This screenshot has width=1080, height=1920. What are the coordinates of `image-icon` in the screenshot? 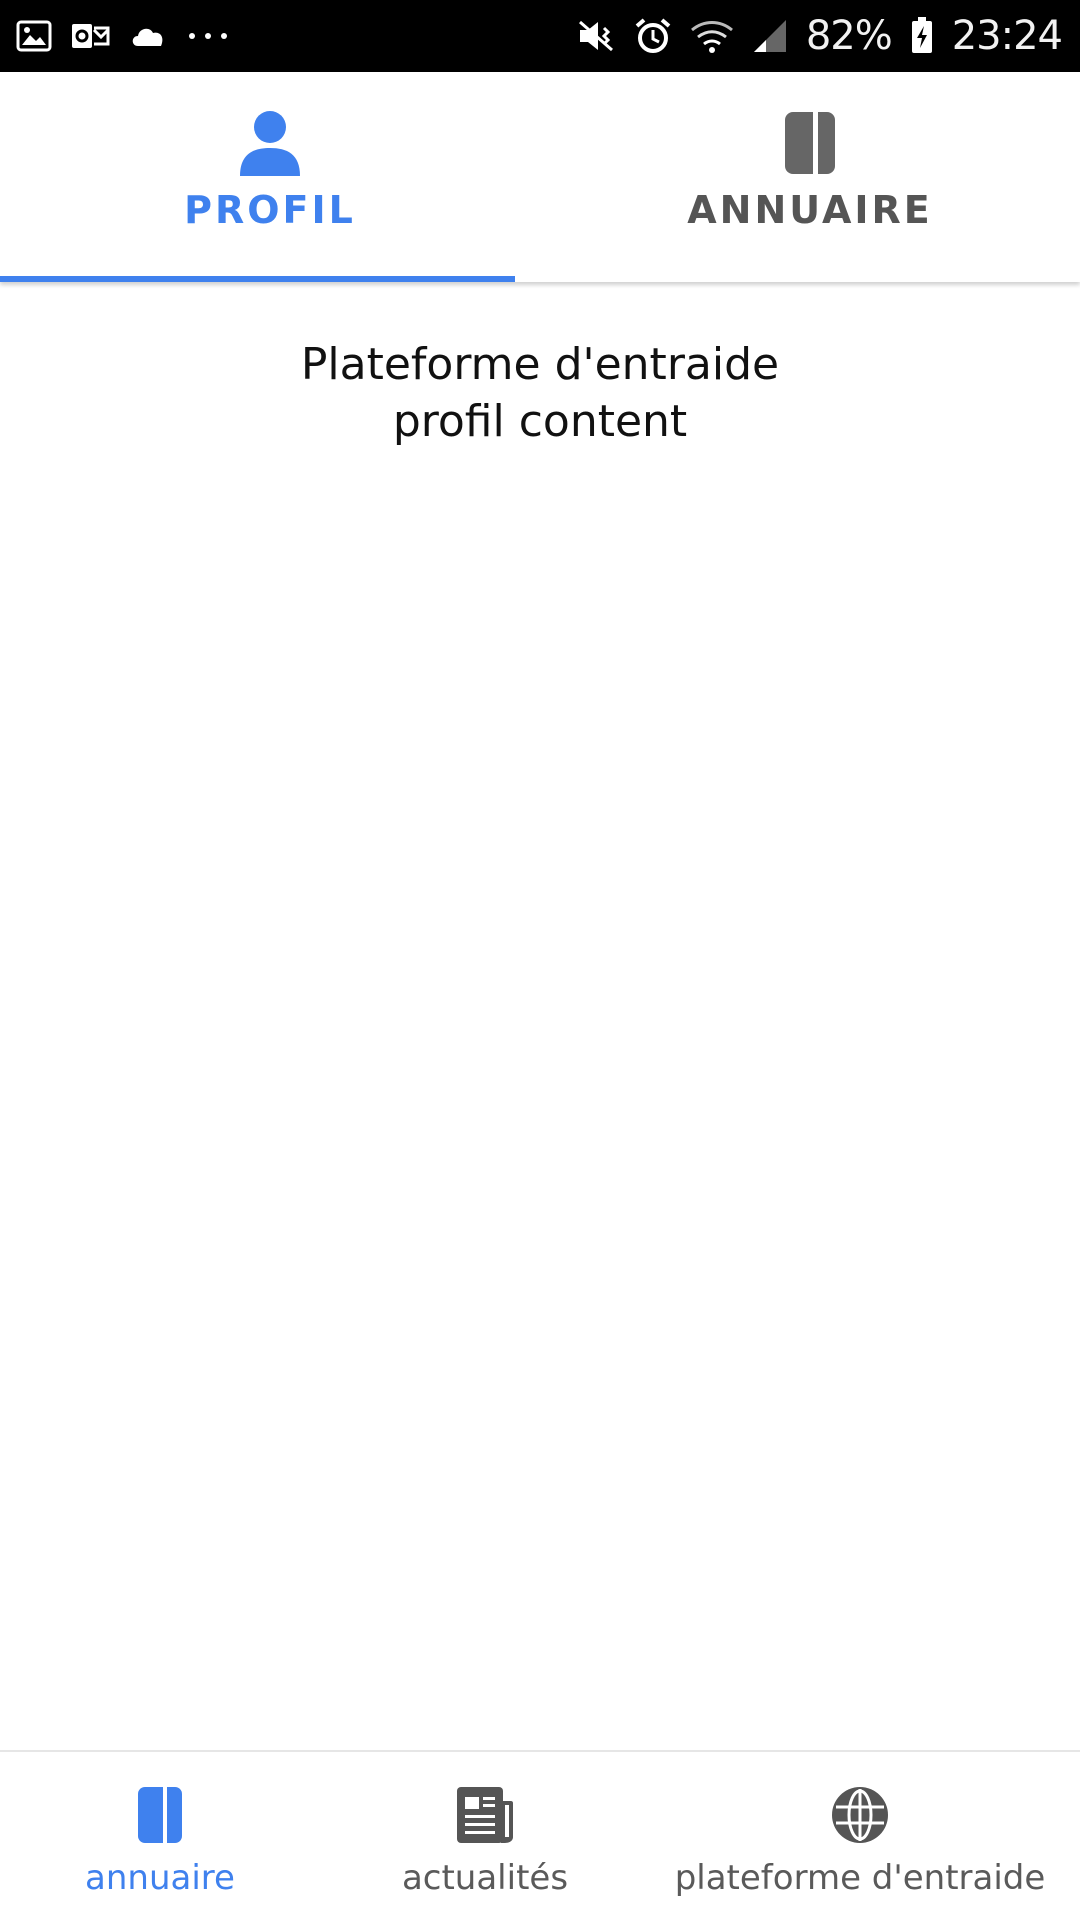 It's located at (34, 36).